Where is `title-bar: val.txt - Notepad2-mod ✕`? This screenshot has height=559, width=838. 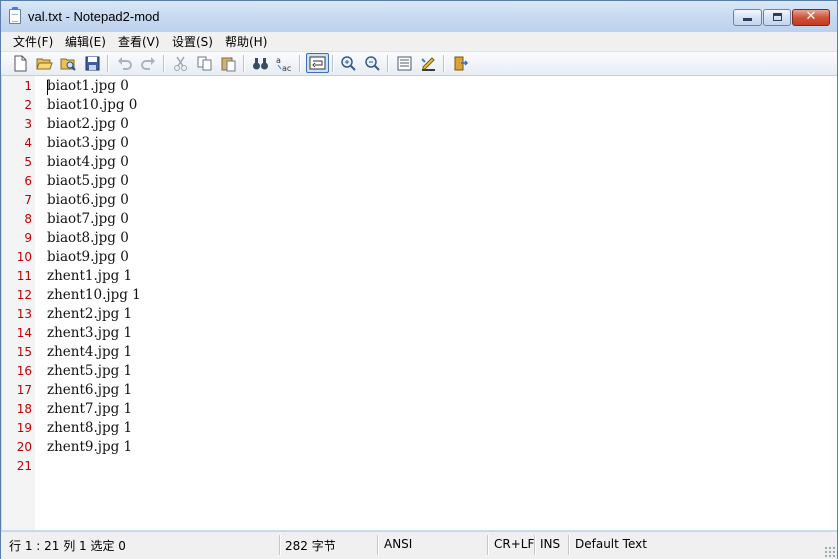 title-bar: val.txt - Notepad2-mod ✕ is located at coordinates (419, 16).